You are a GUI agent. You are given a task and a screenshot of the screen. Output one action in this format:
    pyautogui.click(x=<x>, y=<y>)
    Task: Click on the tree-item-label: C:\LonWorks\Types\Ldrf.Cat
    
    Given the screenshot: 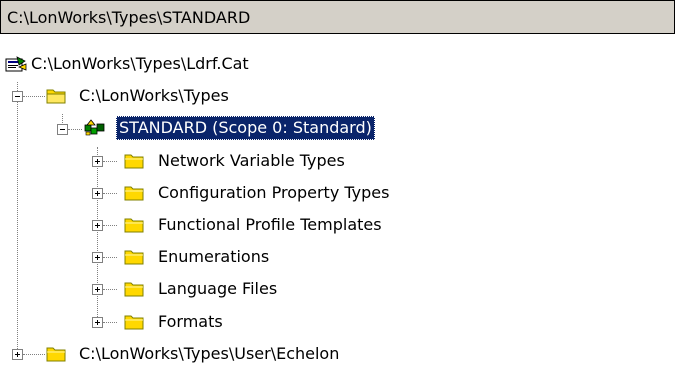 What is the action you would take?
    pyautogui.click(x=140, y=63)
    